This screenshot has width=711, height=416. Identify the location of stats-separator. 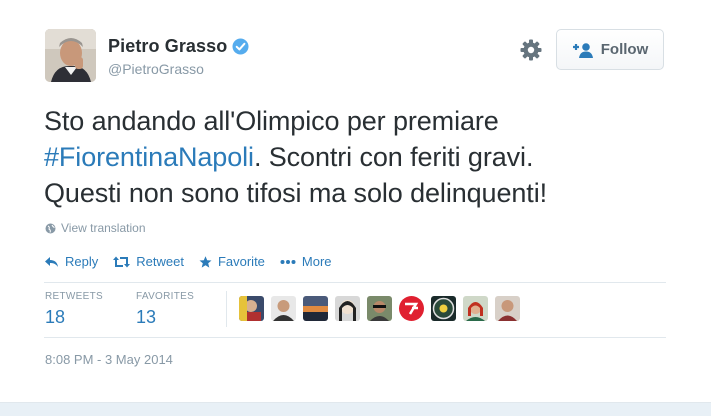
(226, 309).